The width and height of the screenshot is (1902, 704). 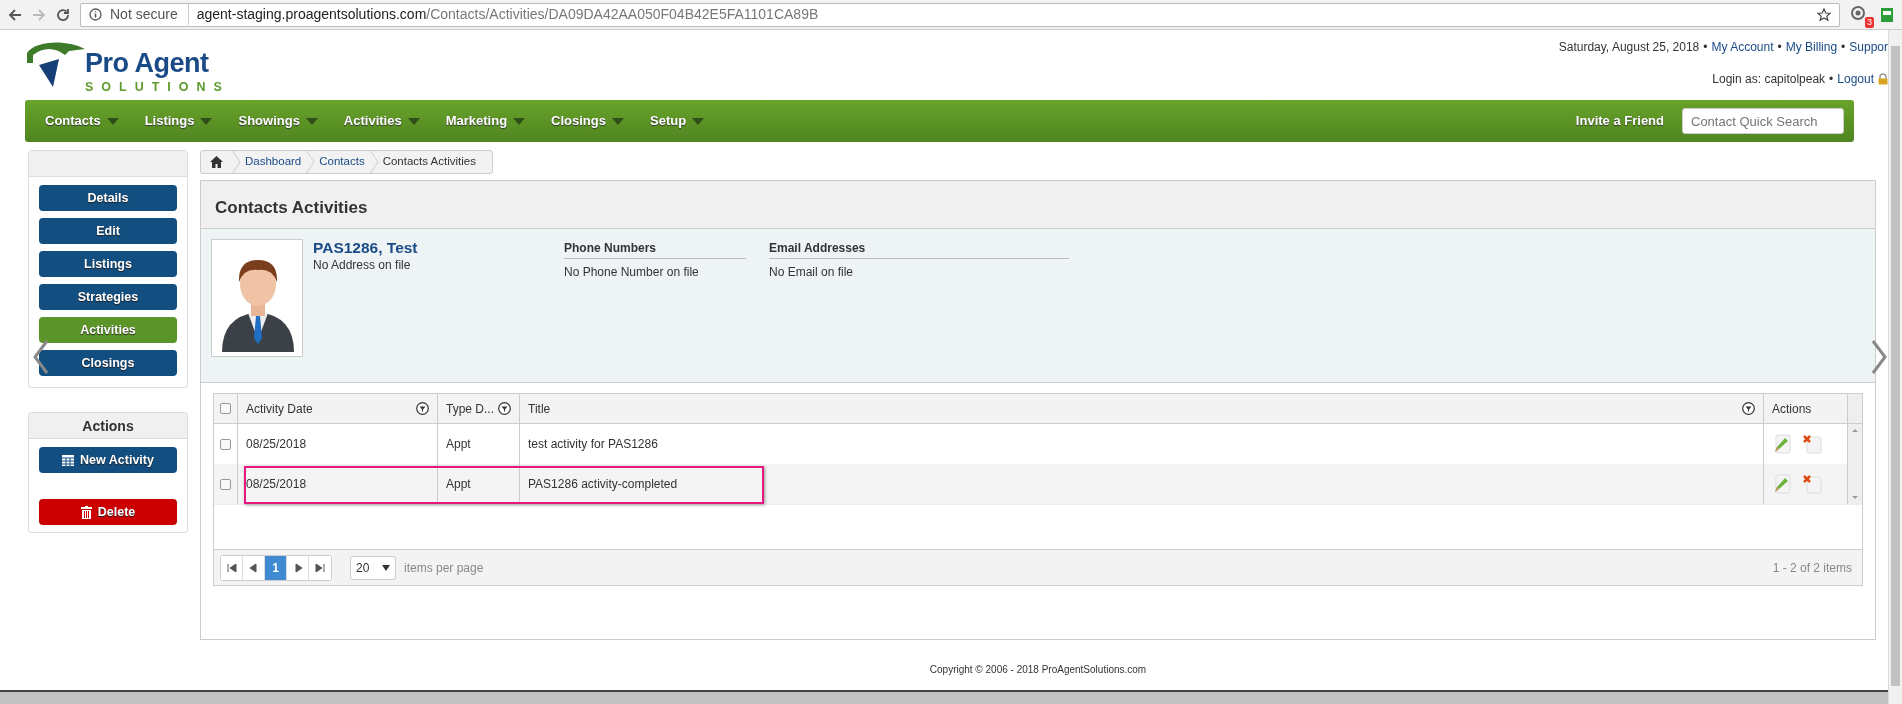 What do you see at coordinates (108, 363) in the screenshot?
I see `sidebar-button: Closings` at bounding box center [108, 363].